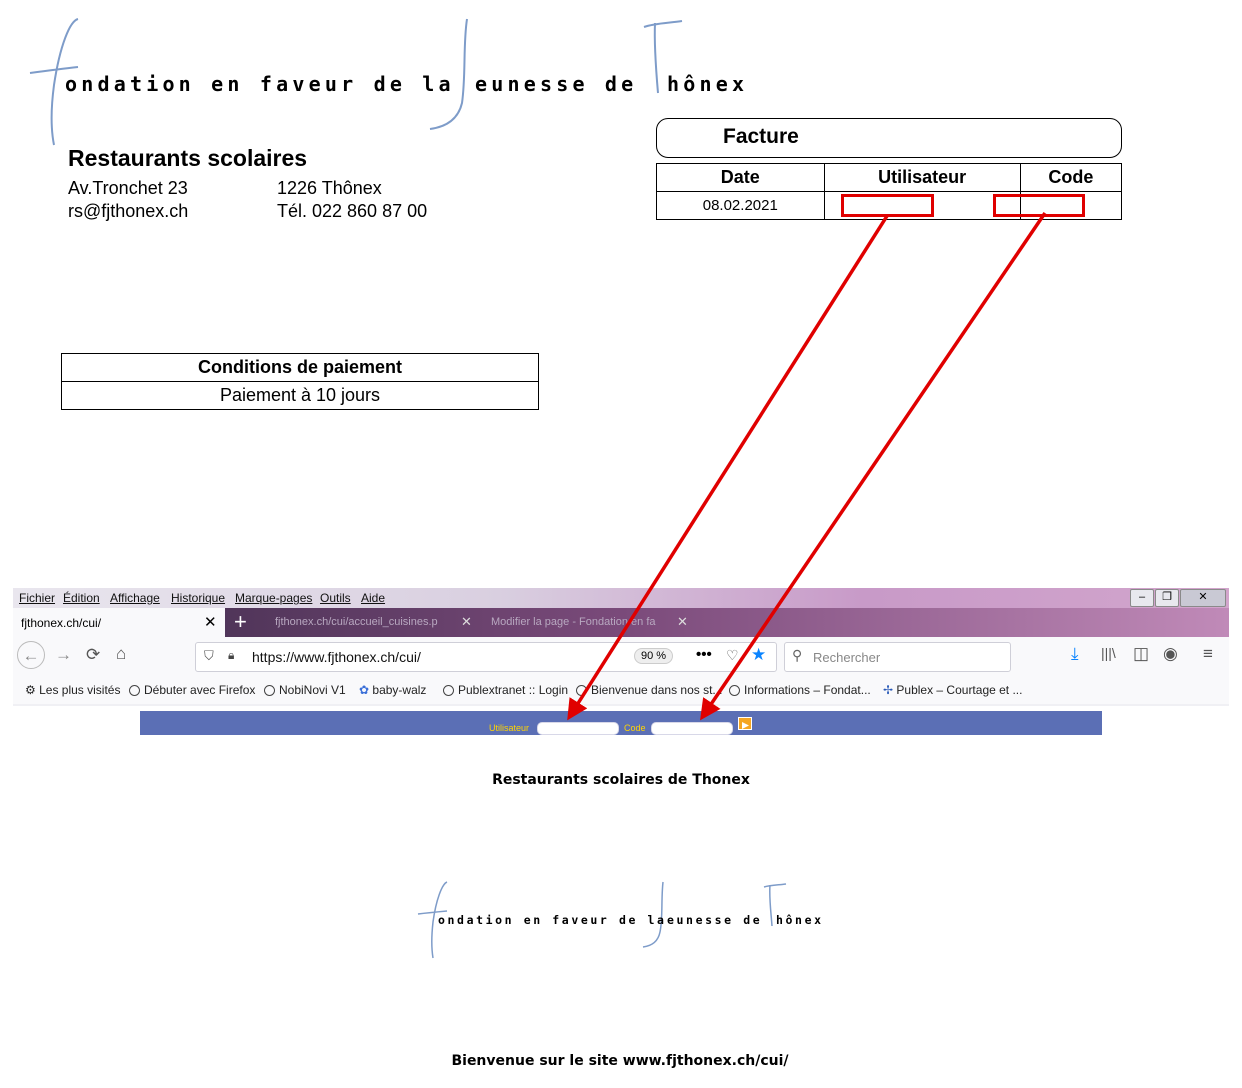  What do you see at coordinates (635, 728) in the screenshot?
I see `site-code-label: Code` at bounding box center [635, 728].